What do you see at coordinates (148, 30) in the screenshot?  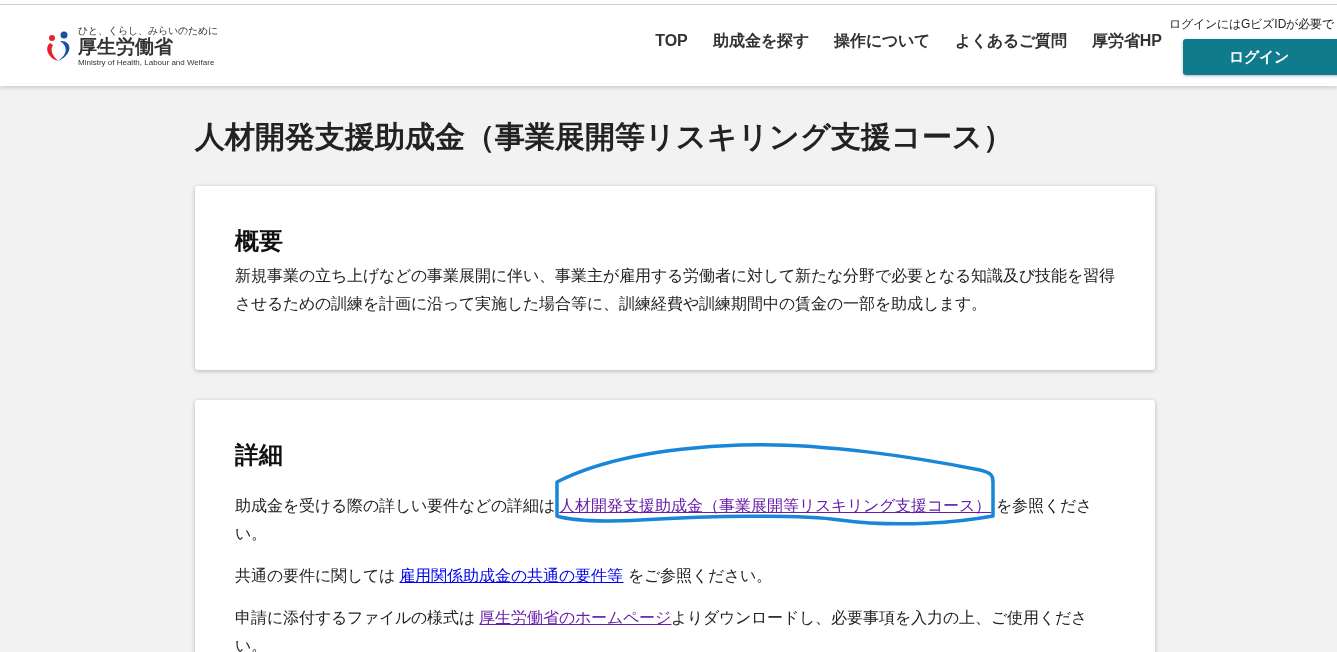 I see `logo-tagline: ひと、くらし、みらいのために` at bounding box center [148, 30].